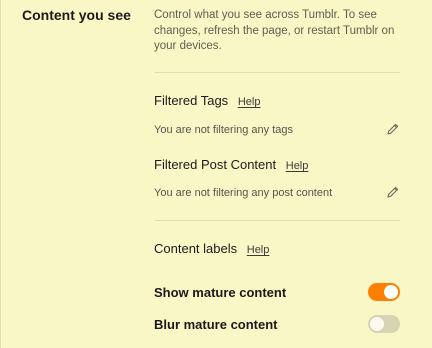  Describe the element at coordinates (243, 193) in the screenshot. I see `filtered-post-content-status: You are not filtering any post content` at that location.